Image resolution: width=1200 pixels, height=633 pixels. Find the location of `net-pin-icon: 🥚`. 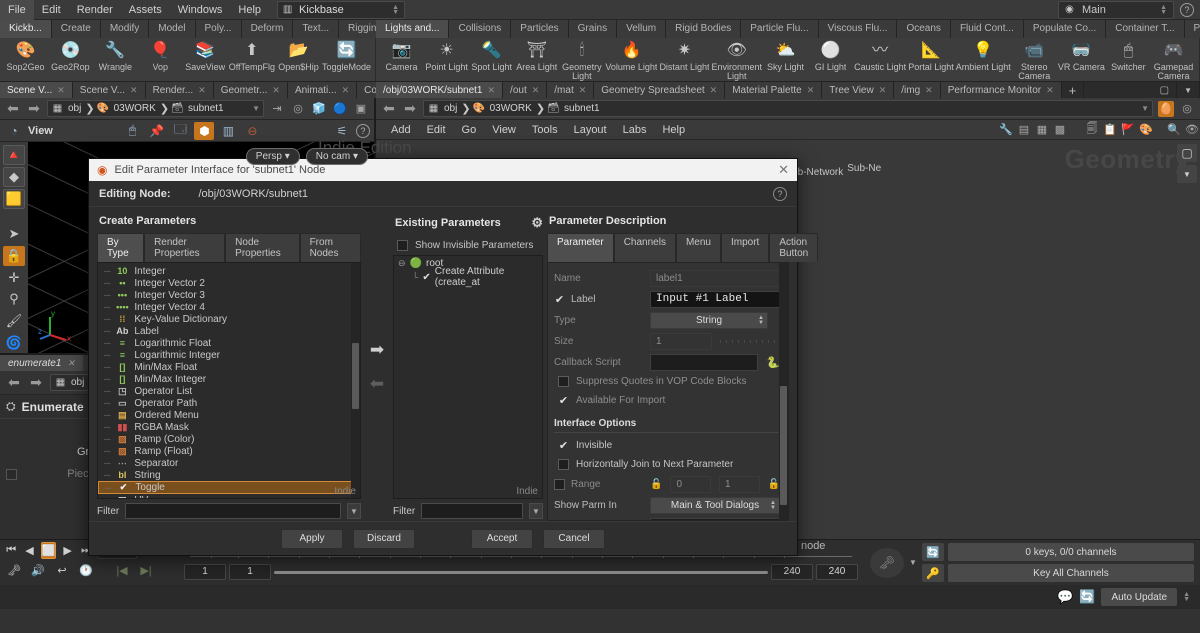

net-pin-icon: 🥚 is located at coordinates (1166, 108).